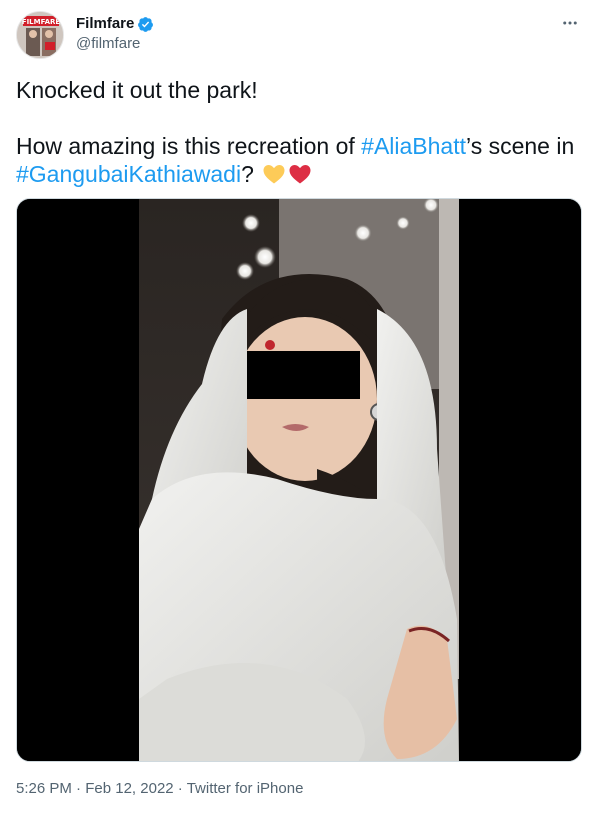 Image resolution: width=598 pixels, height=816 pixels. I want to click on avatar-logo-text: FILMFARE, so click(41, 22).